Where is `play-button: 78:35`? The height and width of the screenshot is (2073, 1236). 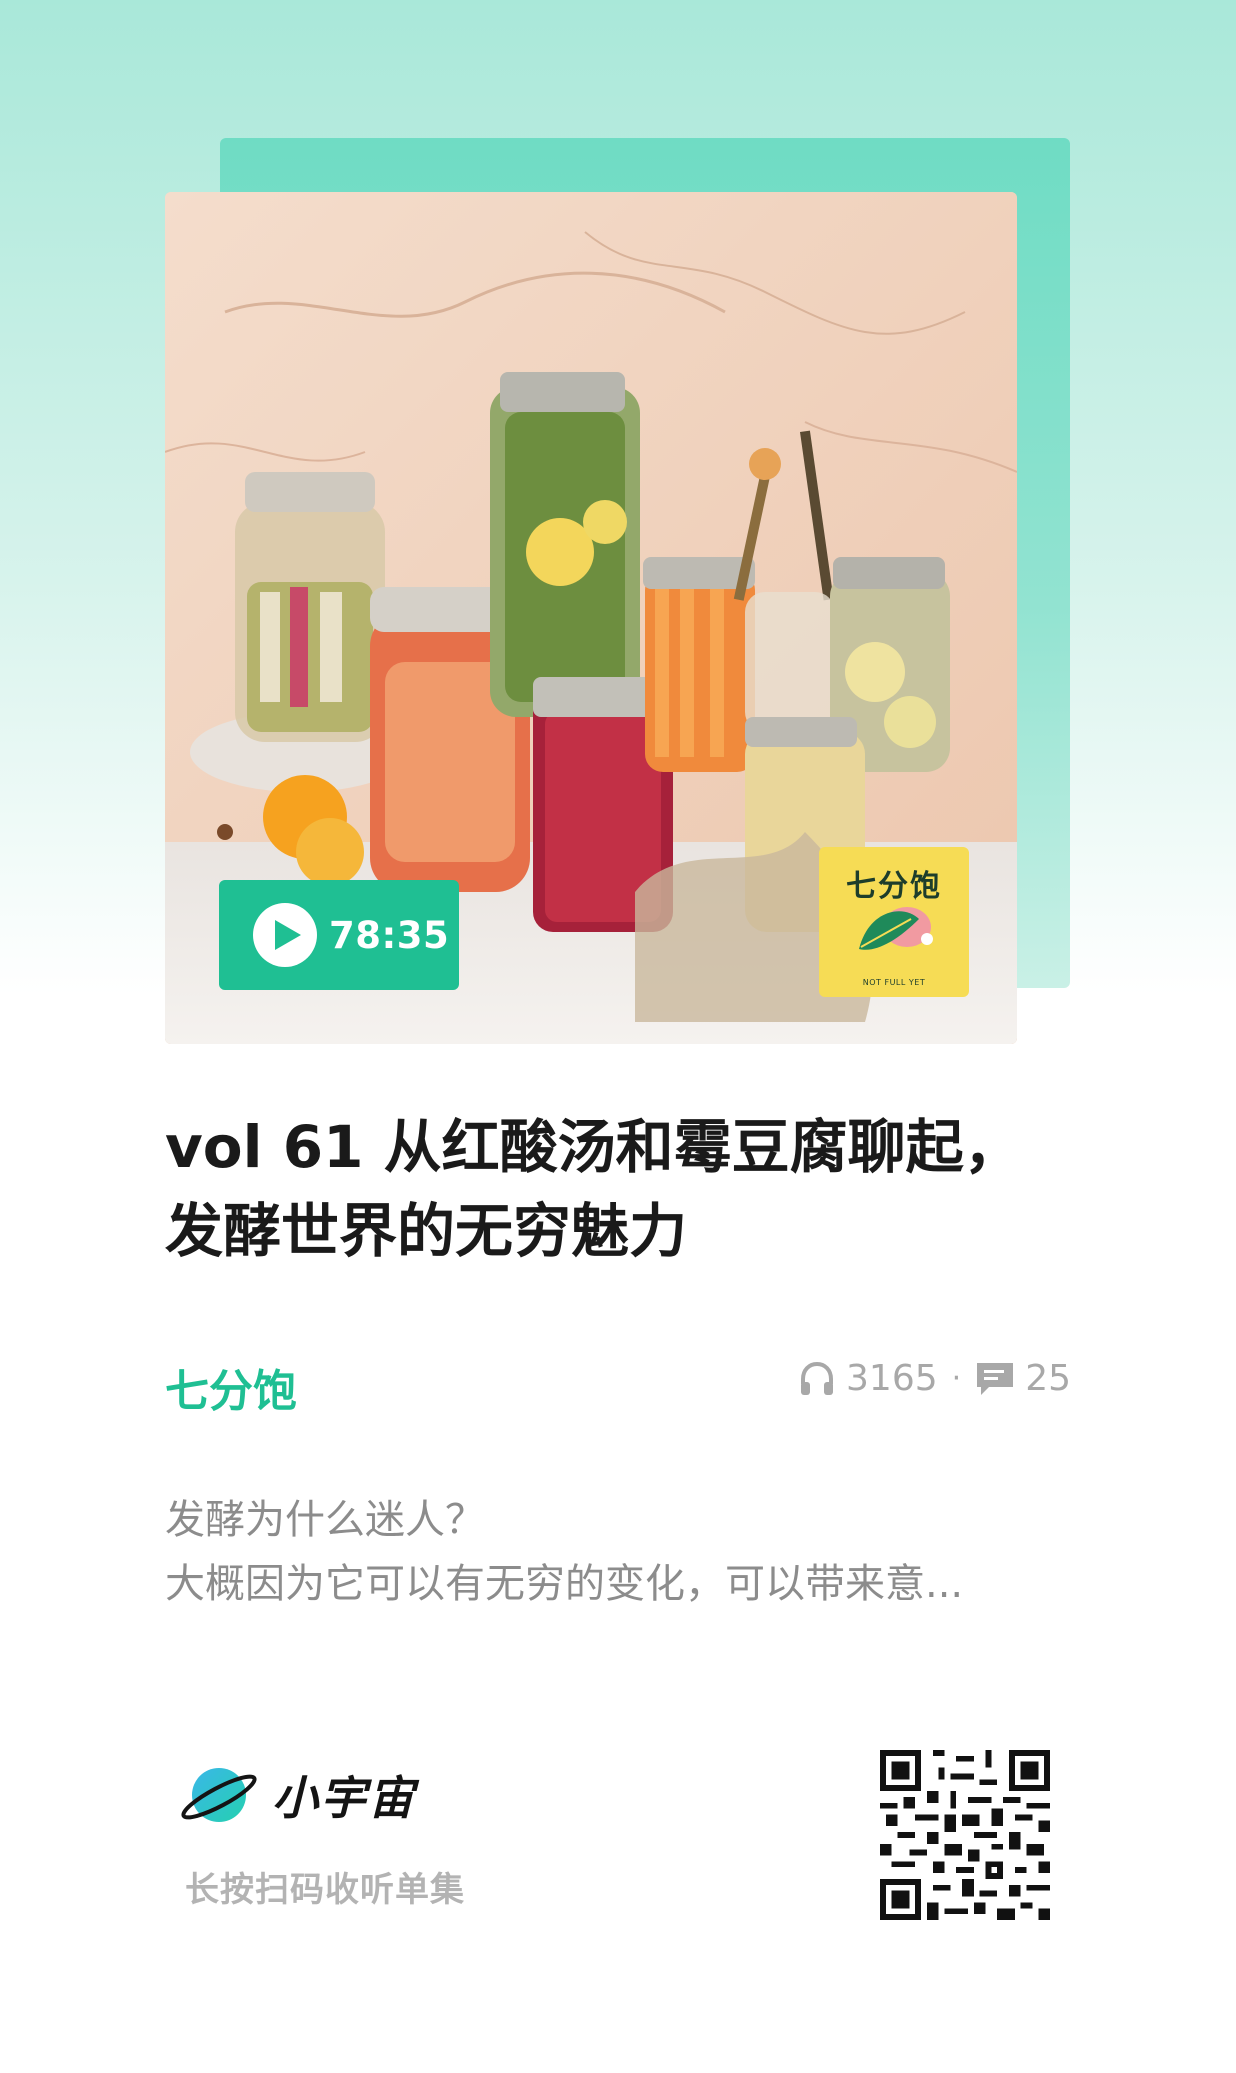
play-button: 78:35 is located at coordinates (339, 935).